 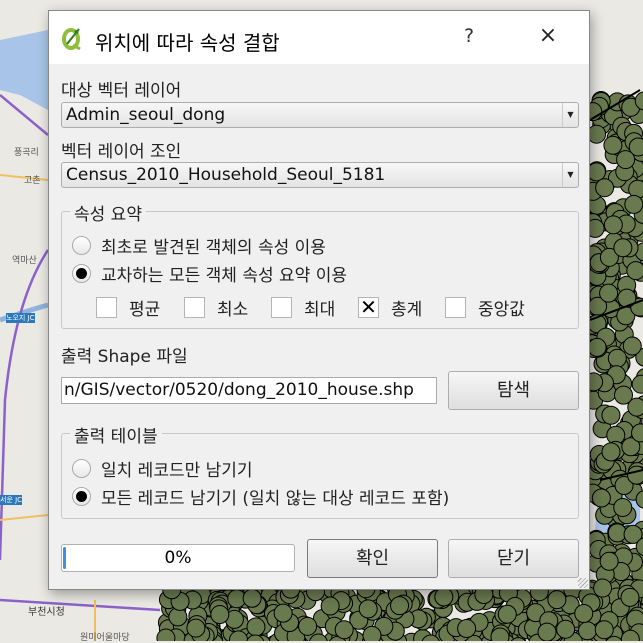 What do you see at coordinates (320, 115) in the screenshot?
I see `target-layer-select: Admin_seoul_dong ▼` at bounding box center [320, 115].